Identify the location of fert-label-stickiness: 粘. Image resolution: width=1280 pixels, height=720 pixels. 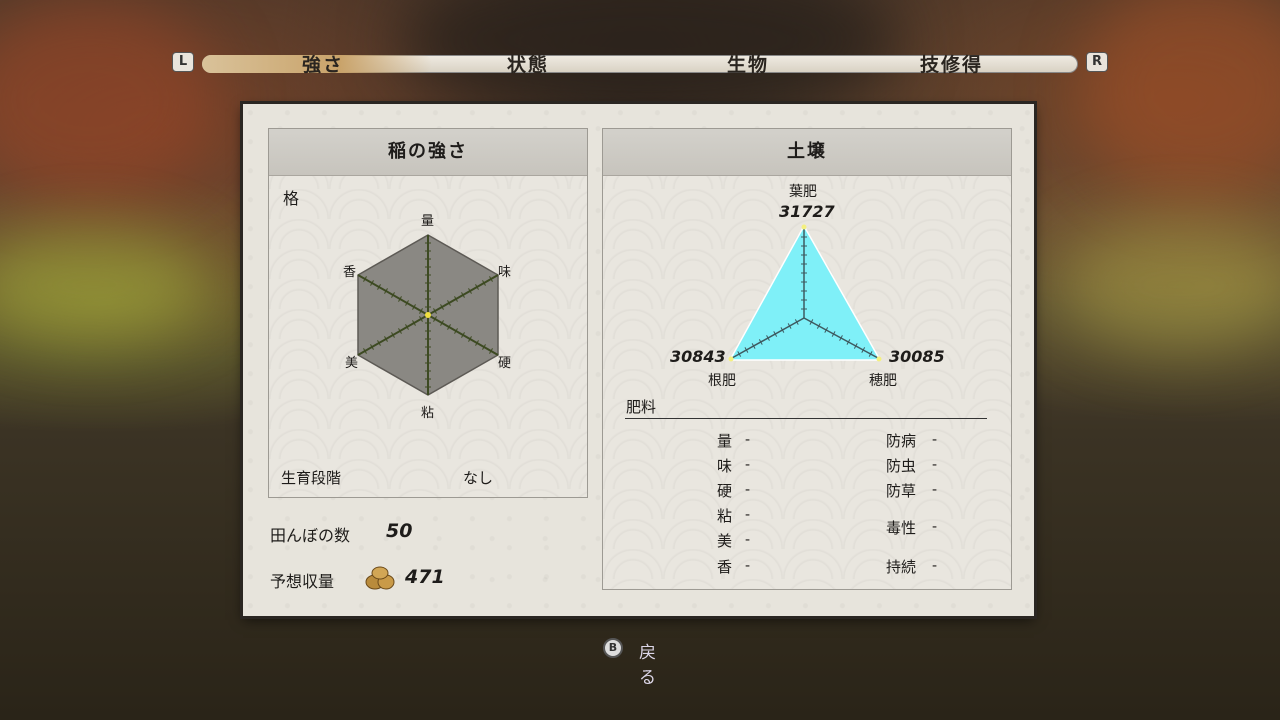
(725, 516).